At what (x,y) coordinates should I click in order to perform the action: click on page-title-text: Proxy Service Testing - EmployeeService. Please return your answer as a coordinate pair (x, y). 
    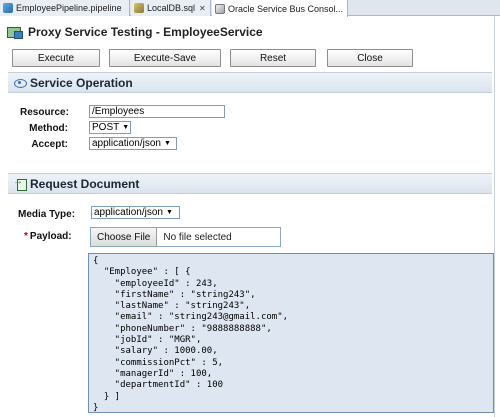
    Looking at the image, I should click on (145, 32).